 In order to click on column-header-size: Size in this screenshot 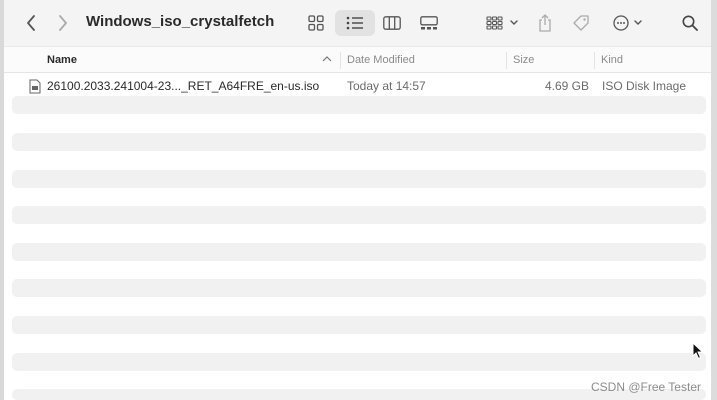, I will do `click(523, 60)`.